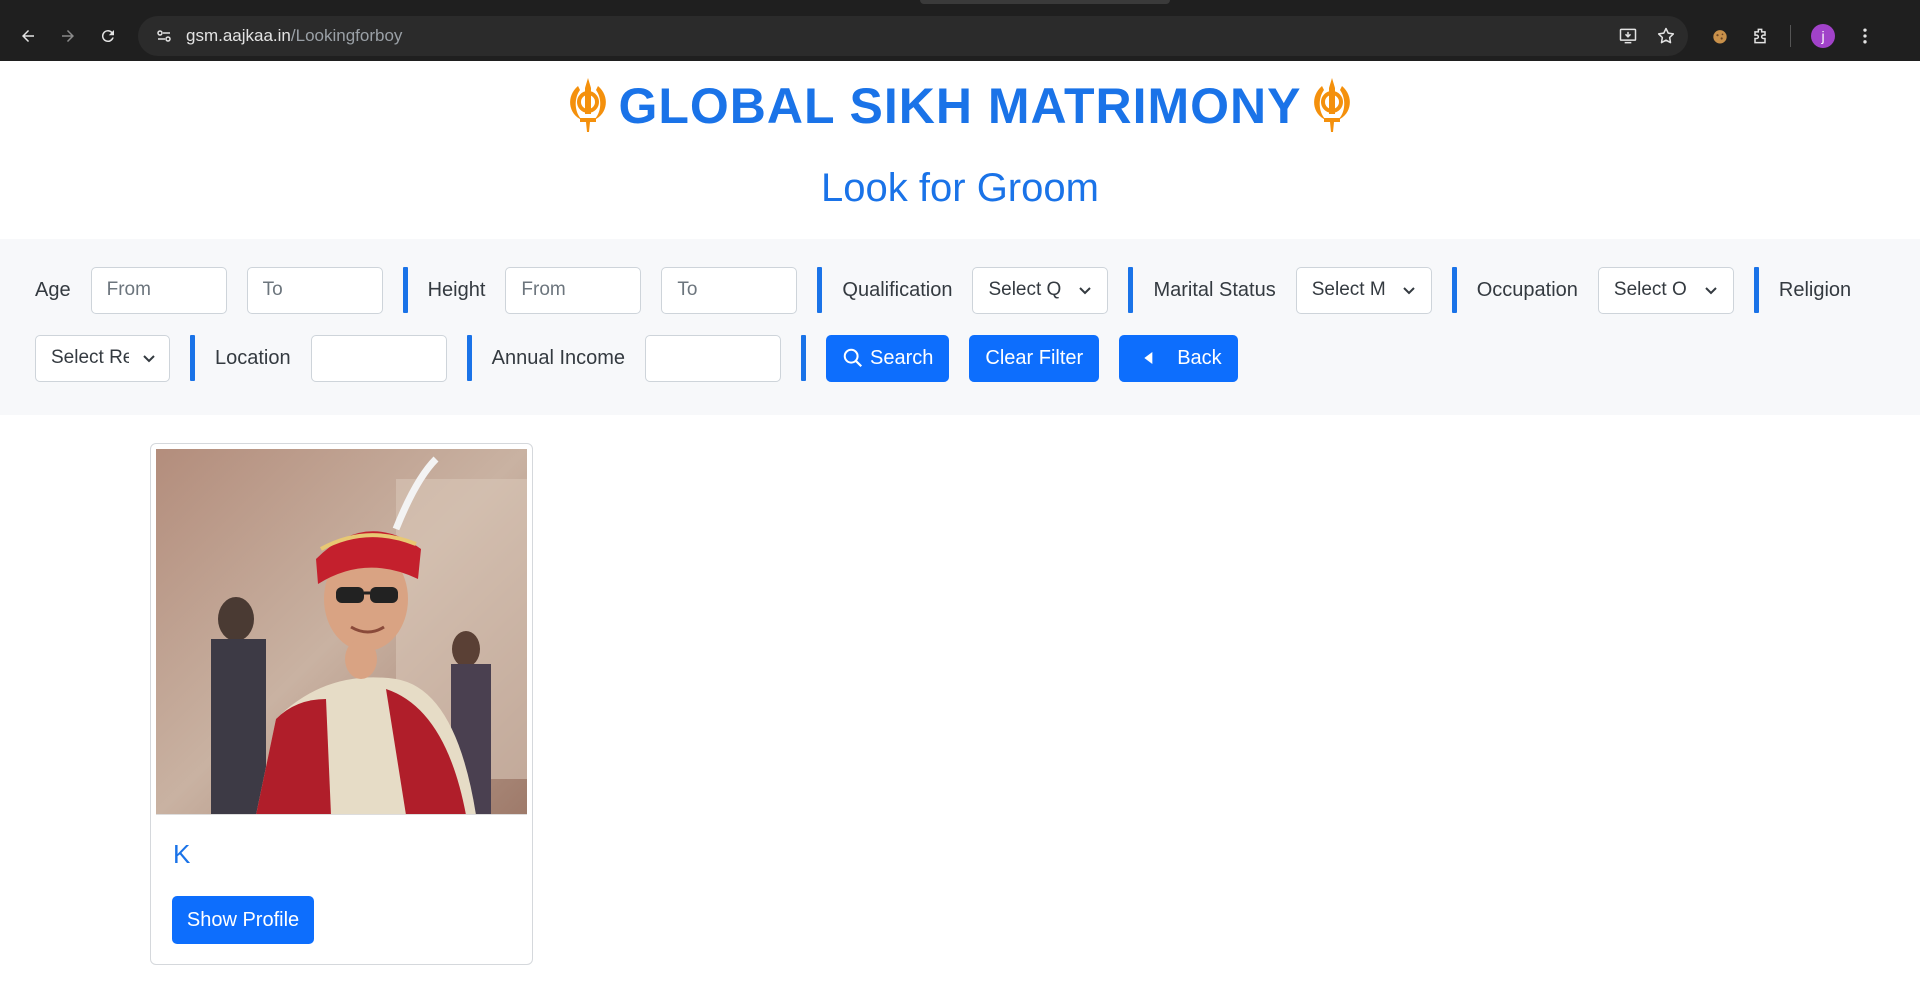 This screenshot has height=982, width=1920. Describe the element at coordinates (902, 36) in the screenshot. I see `url-text: gsm.aajkaa.in/Lookingforboy` at that location.